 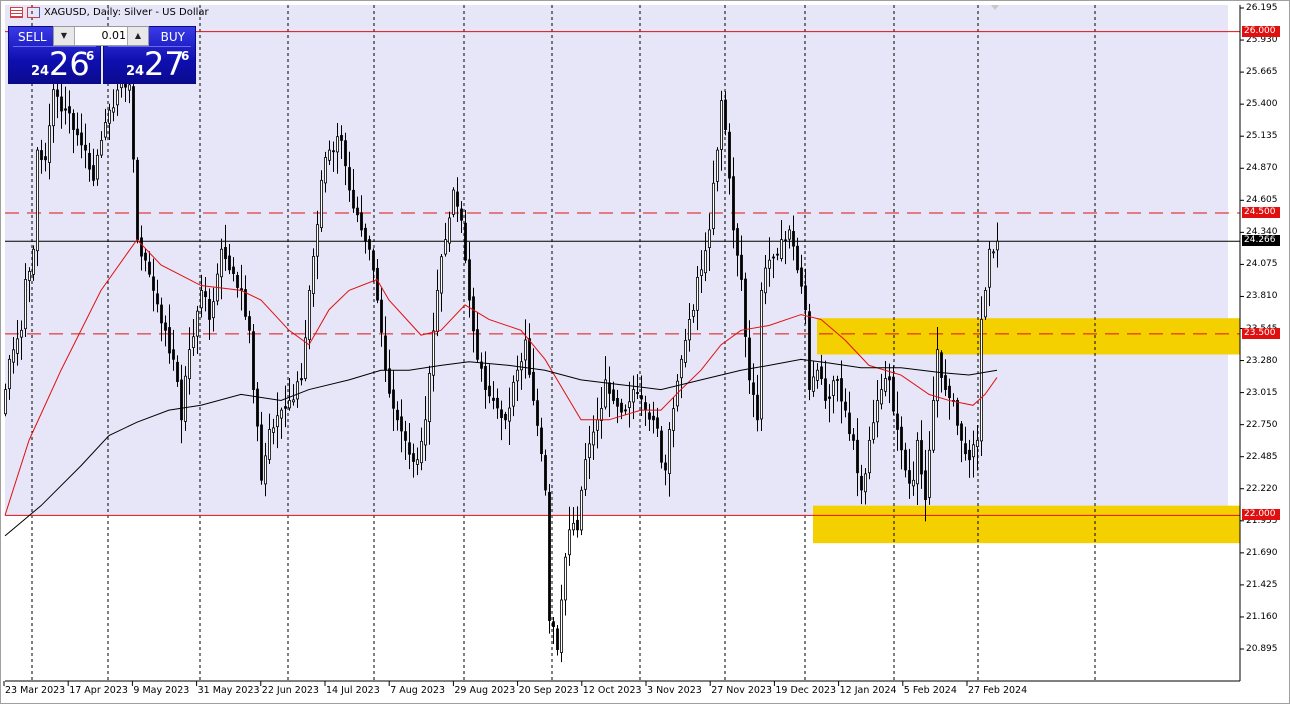 What do you see at coordinates (33, 12) in the screenshot?
I see `symbol-info-icon` at bounding box center [33, 12].